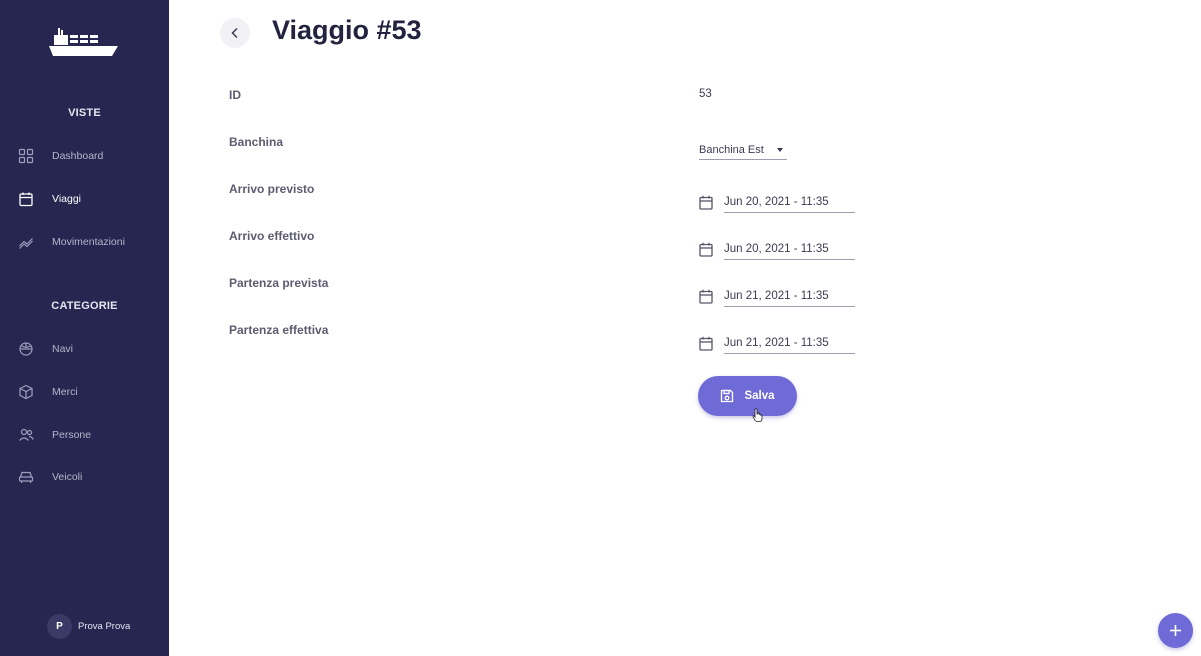 This screenshot has height=656, width=1201. Describe the element at coordinates (26, 156) in the screenshot. I see `grid-icon` at that location.